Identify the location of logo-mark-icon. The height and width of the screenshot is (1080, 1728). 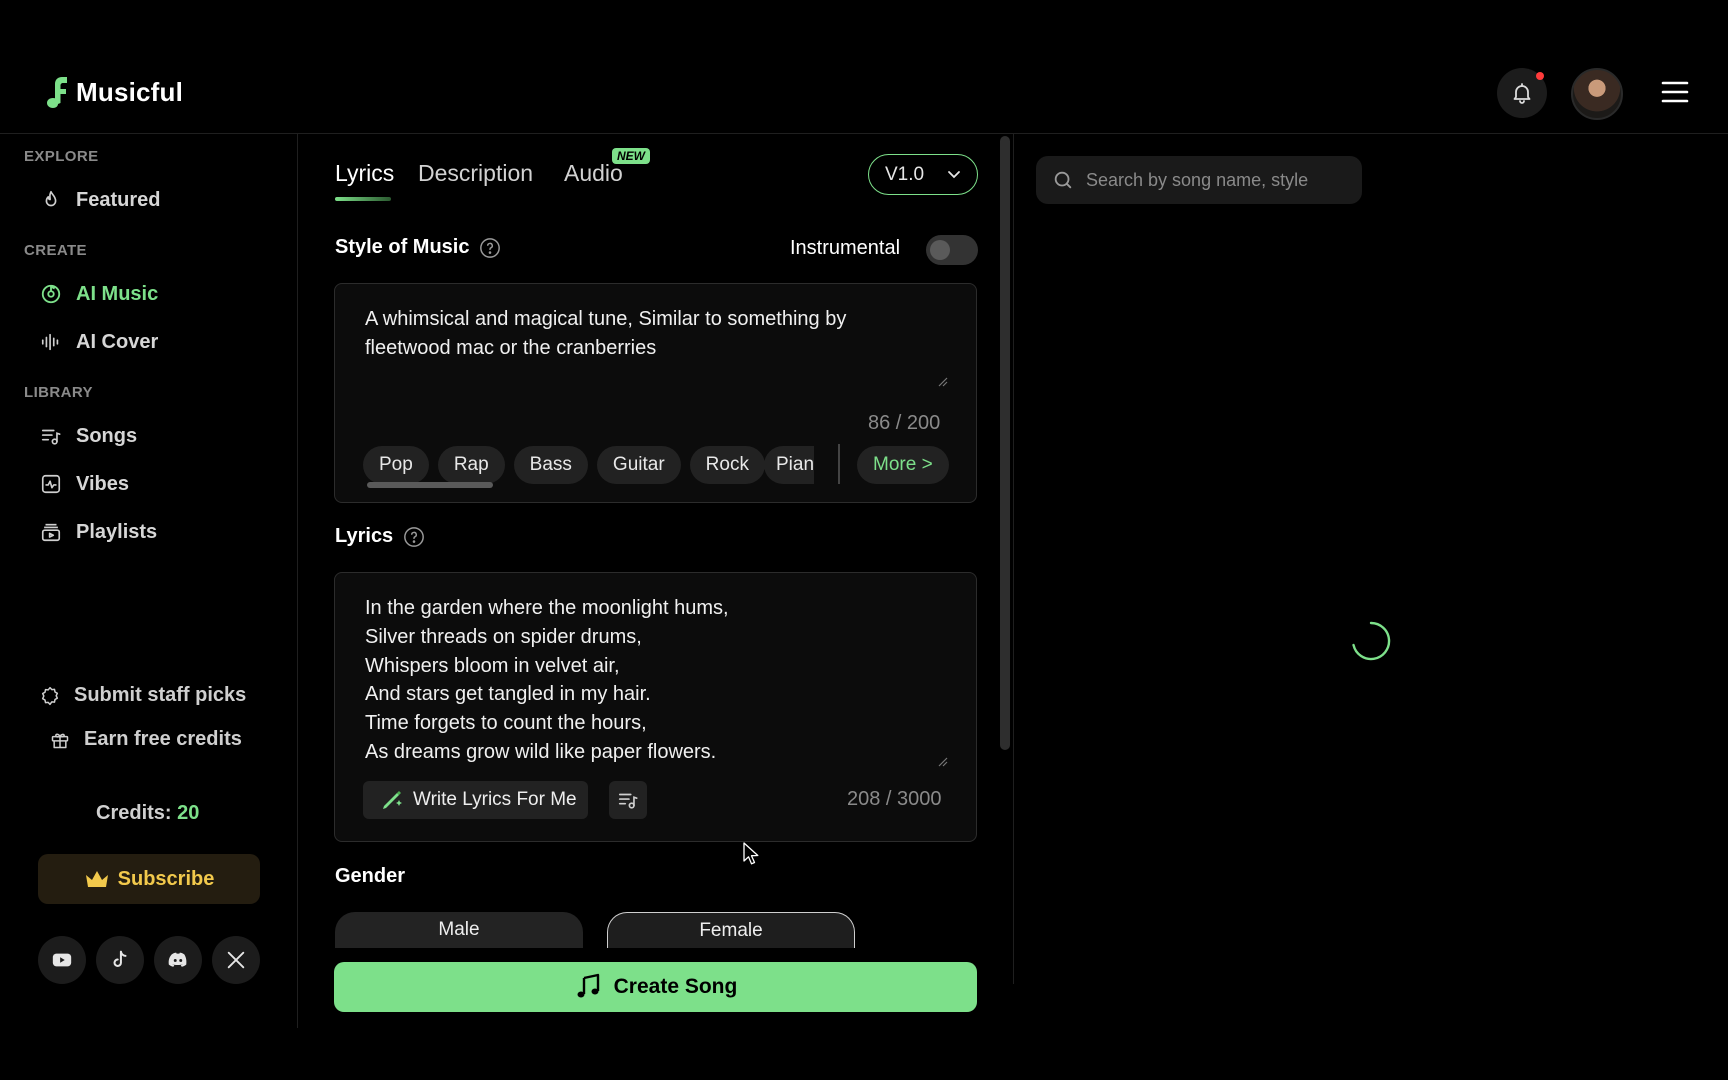
(57, 92).